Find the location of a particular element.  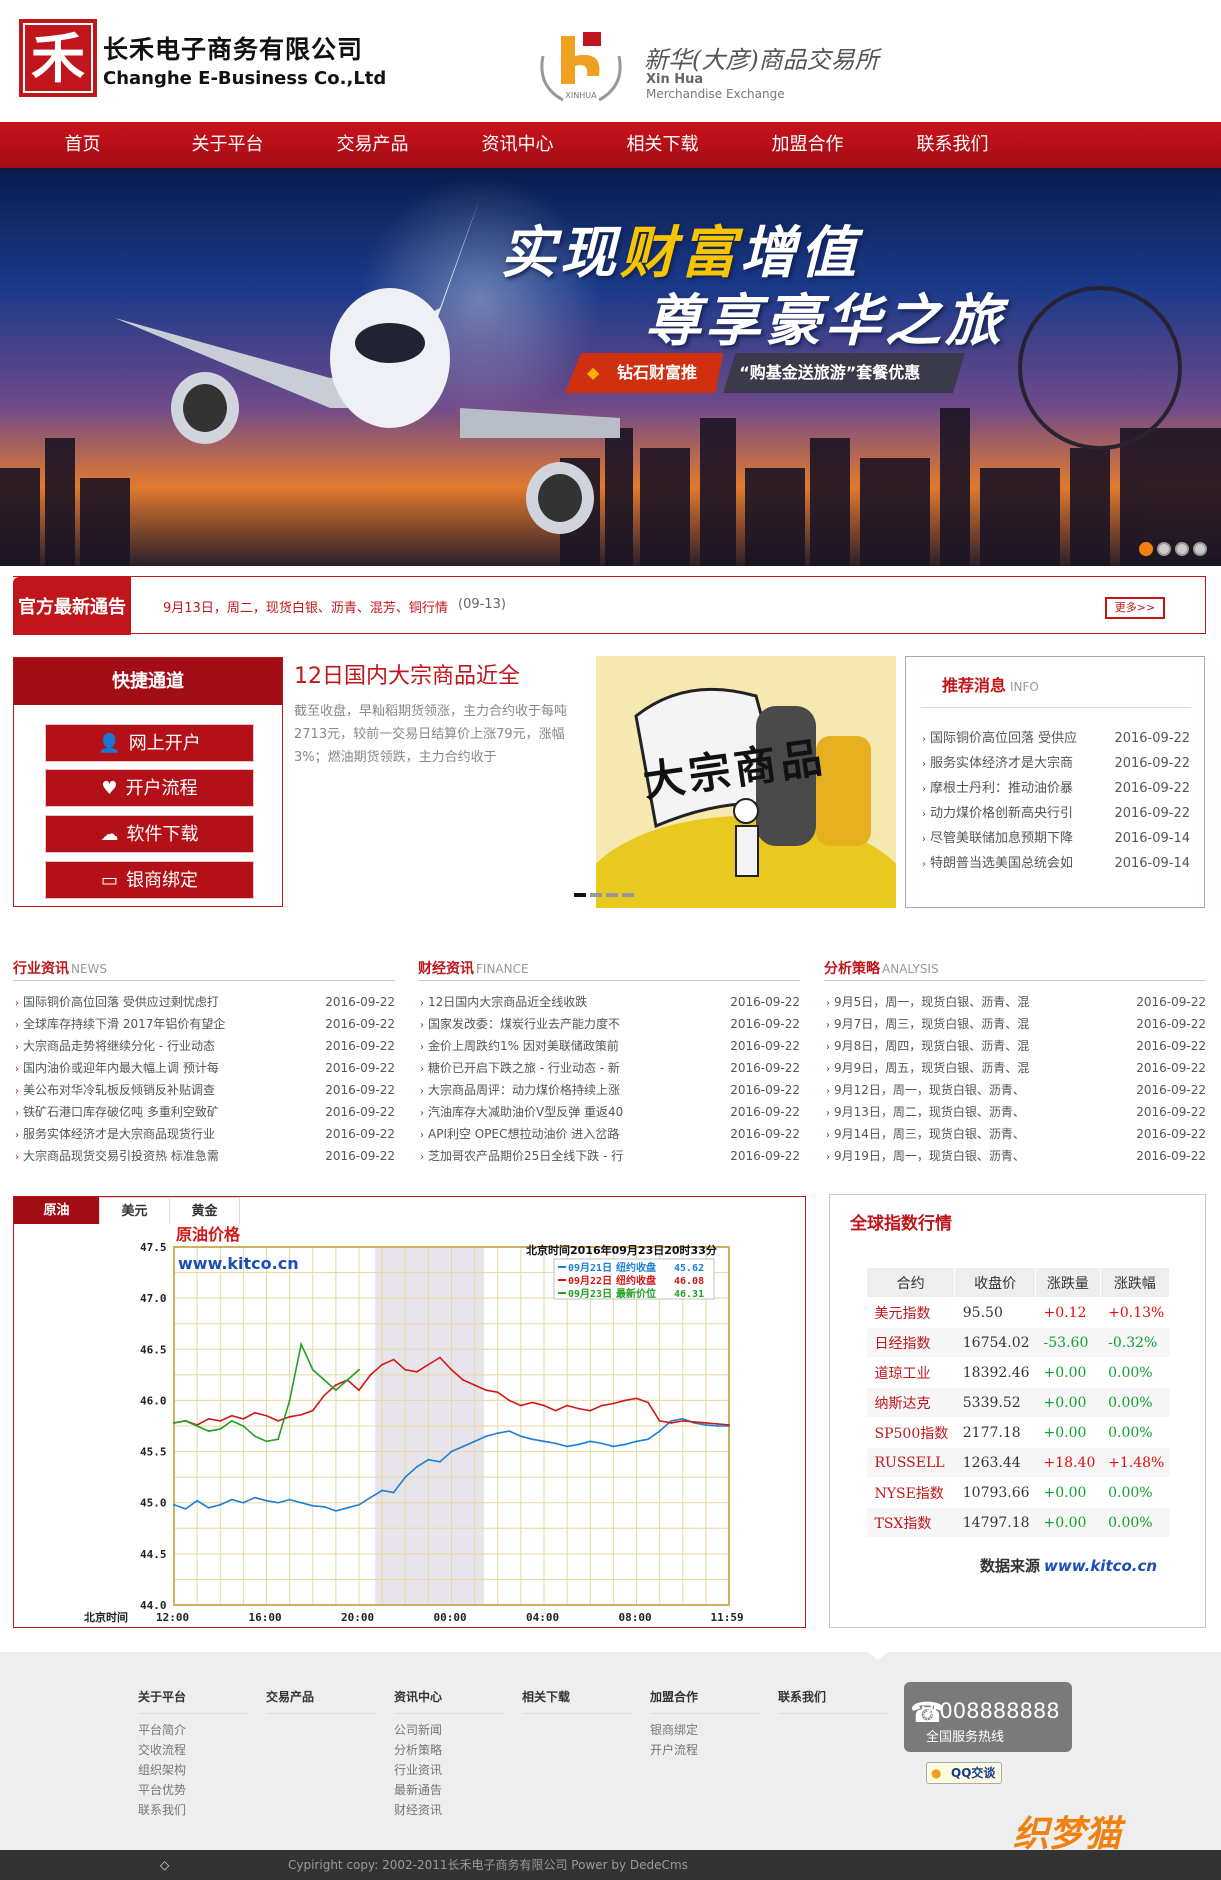

footer-column-title: 相关下载 is located at coordinates (577, 1701).